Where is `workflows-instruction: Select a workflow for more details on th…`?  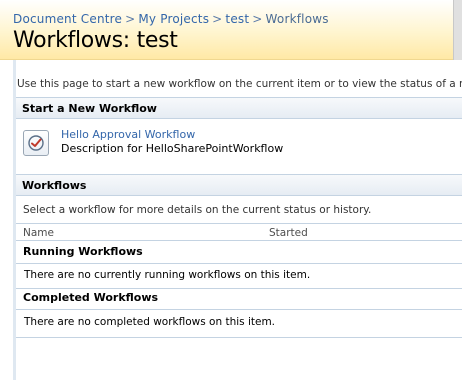
workflows-instruction: Select a workflow for more details on th… is located at coordinates (197, 210).